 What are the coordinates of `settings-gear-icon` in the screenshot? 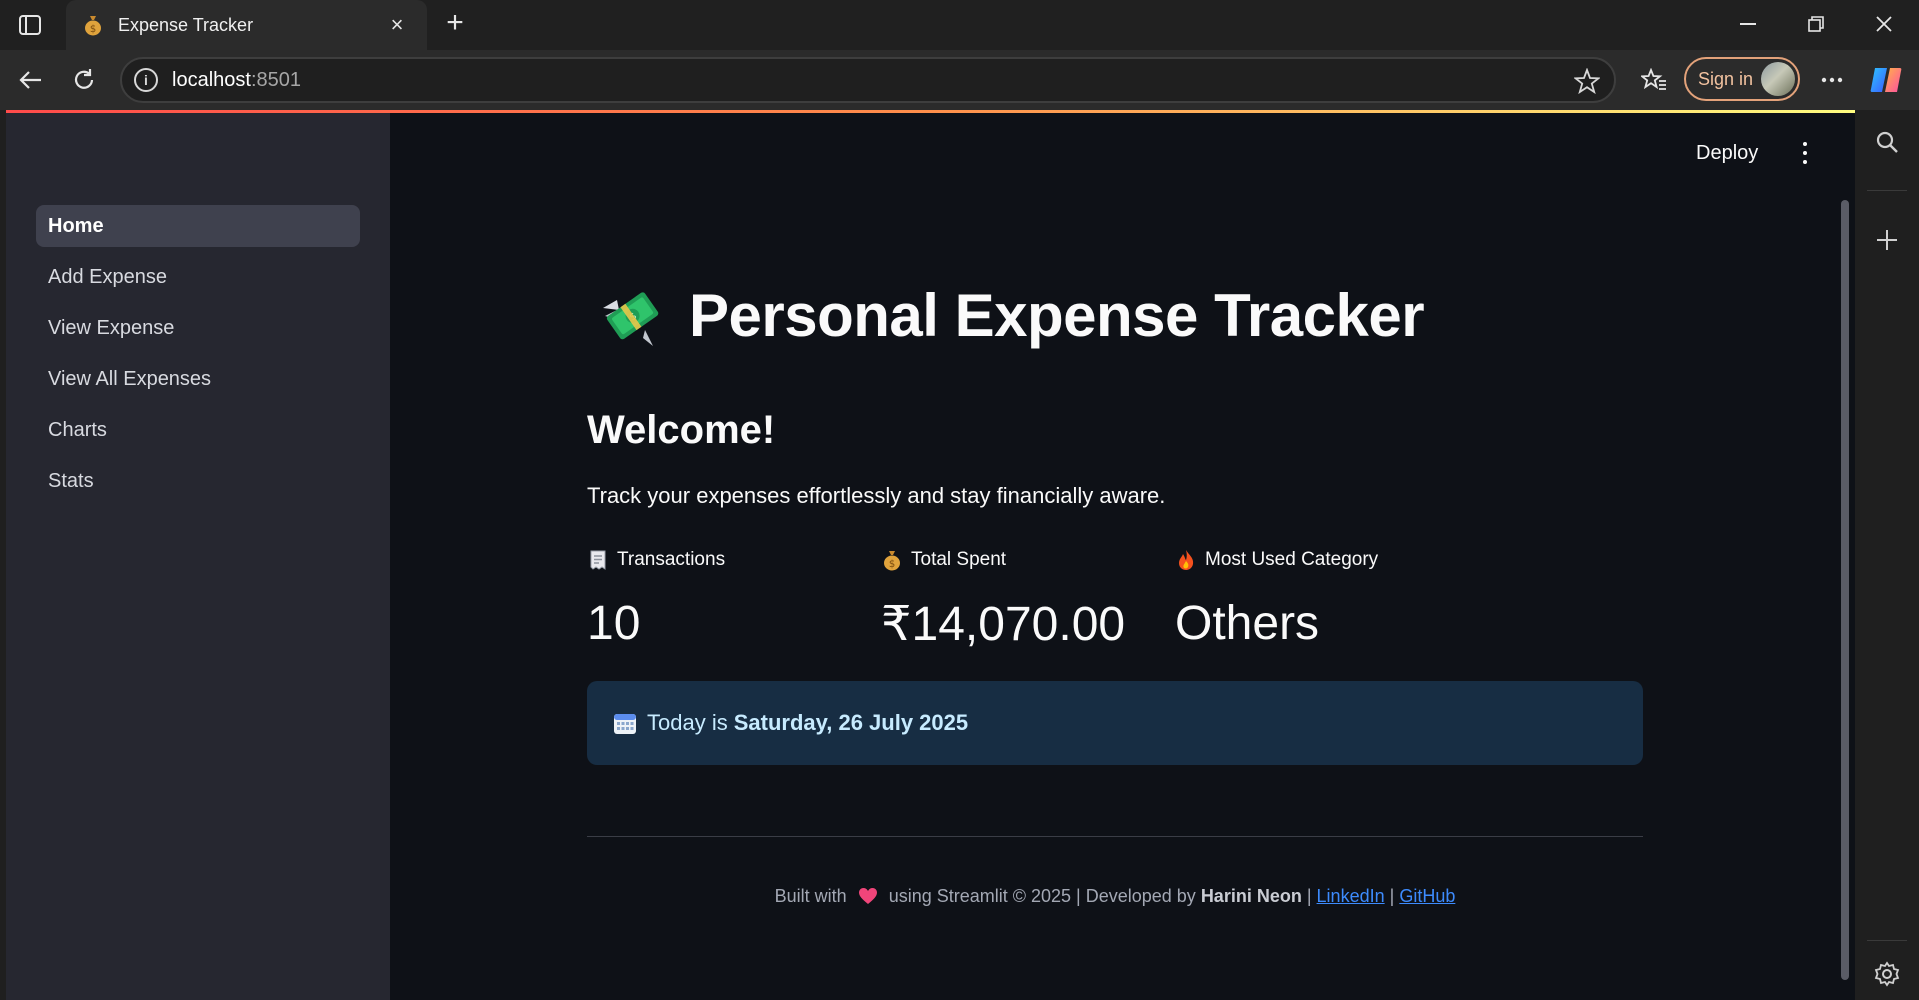 It's located at (1887, 974).